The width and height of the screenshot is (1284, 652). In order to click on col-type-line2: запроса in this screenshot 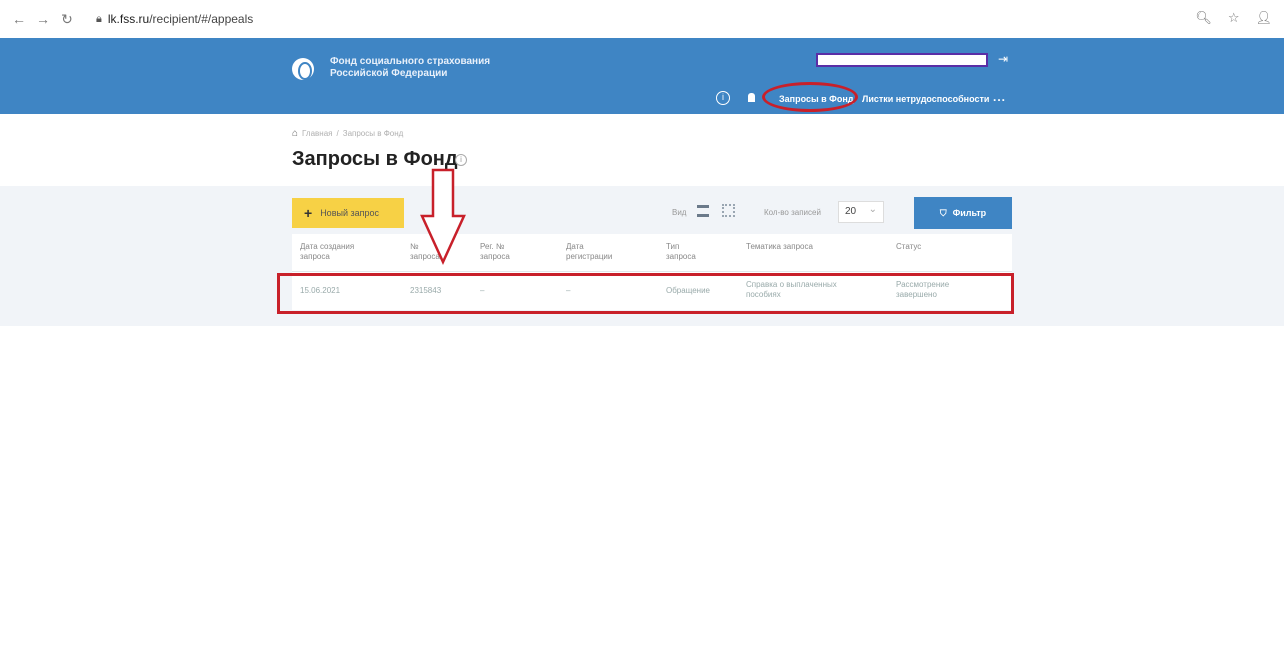, I will do `click(681, 256)`.